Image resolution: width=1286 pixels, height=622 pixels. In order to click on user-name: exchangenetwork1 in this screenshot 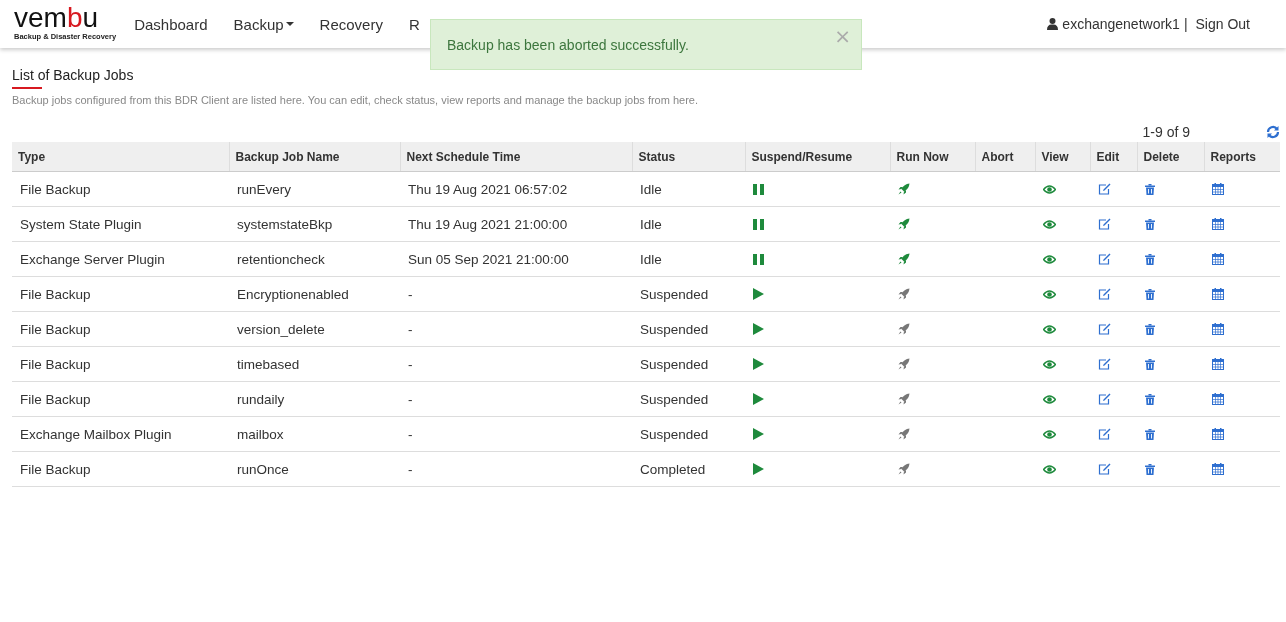, I will do `click(1121, 24)`.